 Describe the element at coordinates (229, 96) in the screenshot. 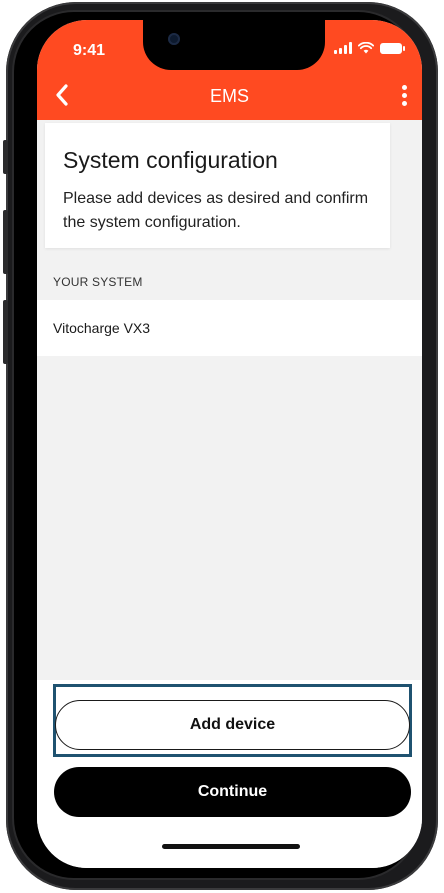

I see `page-title: EMS` at that location.